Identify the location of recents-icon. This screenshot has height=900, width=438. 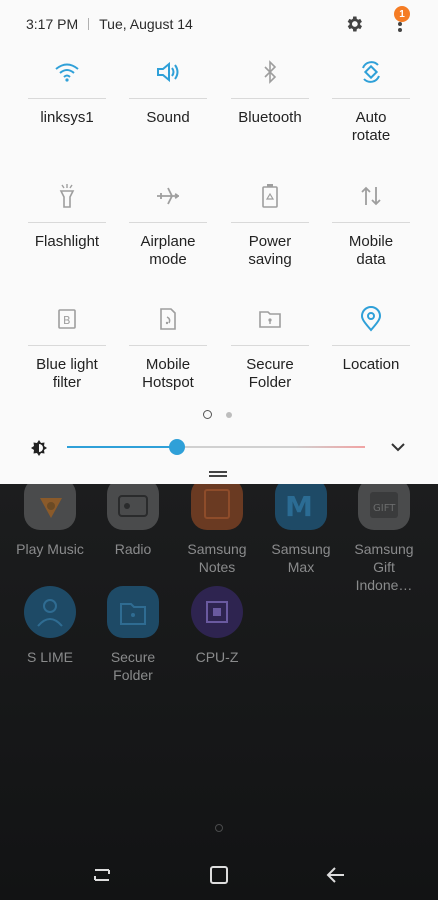
(102, 875).